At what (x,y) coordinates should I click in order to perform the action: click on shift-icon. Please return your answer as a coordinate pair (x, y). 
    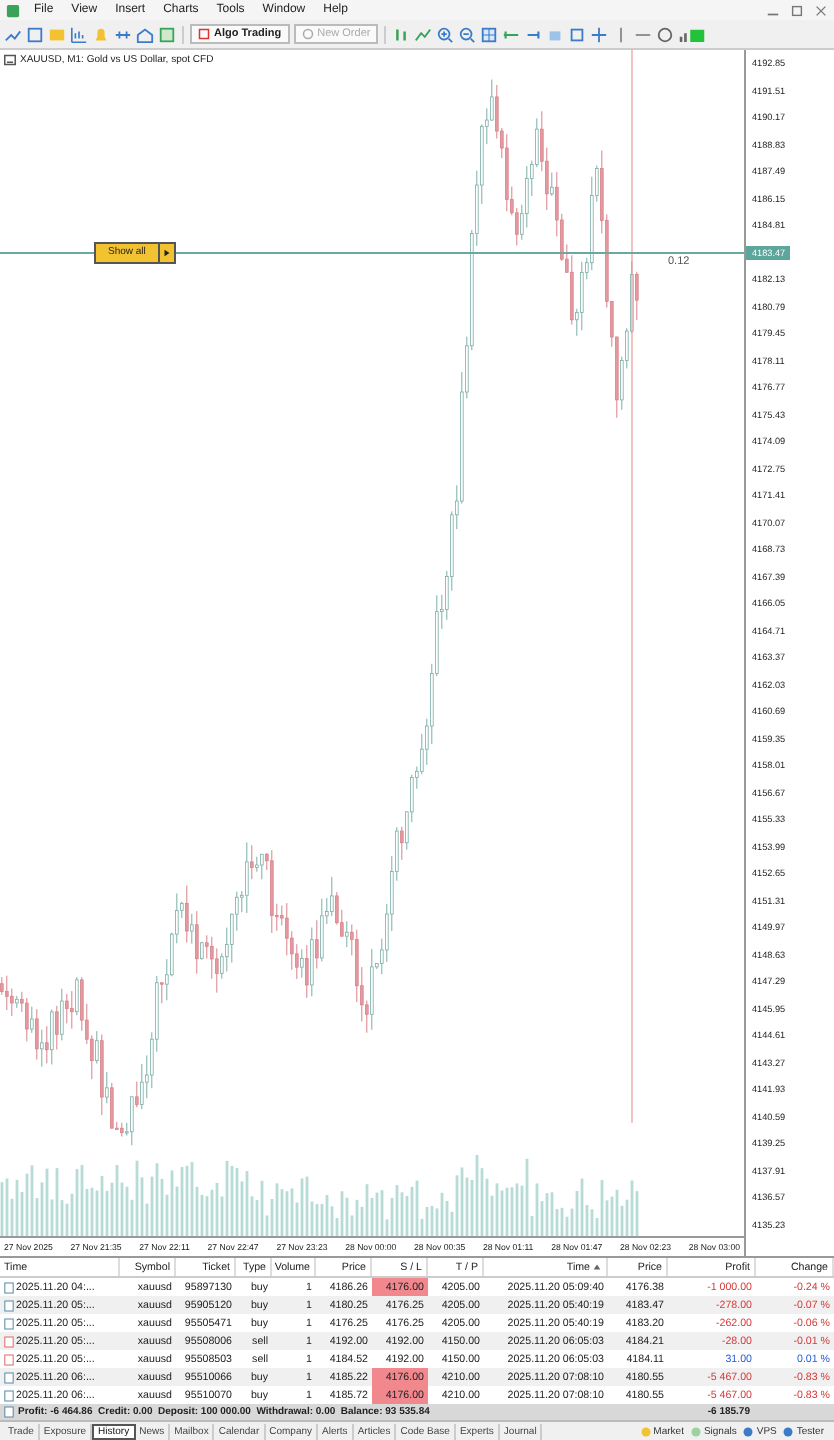
    Looking at the image, I should click on (533, 34).